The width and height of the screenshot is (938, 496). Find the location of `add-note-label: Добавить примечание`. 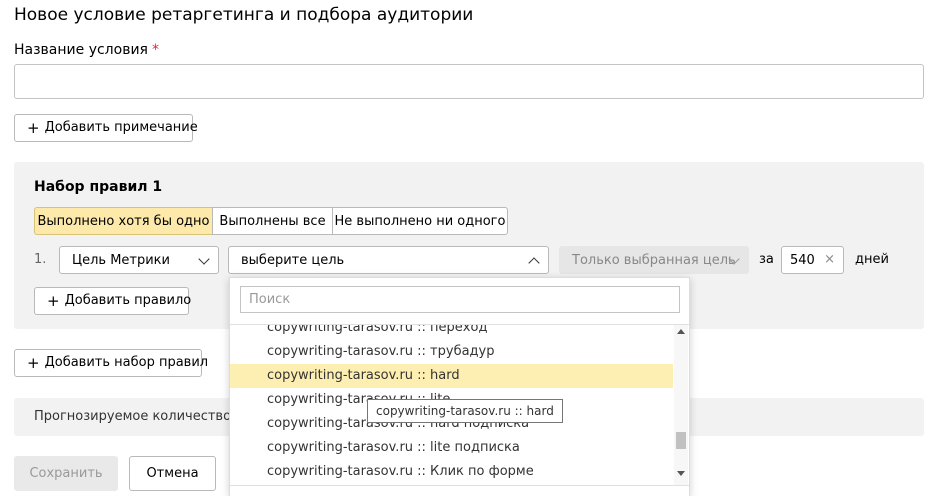

add-note-label: Добавить примечание is located at coordinates (121, 127).